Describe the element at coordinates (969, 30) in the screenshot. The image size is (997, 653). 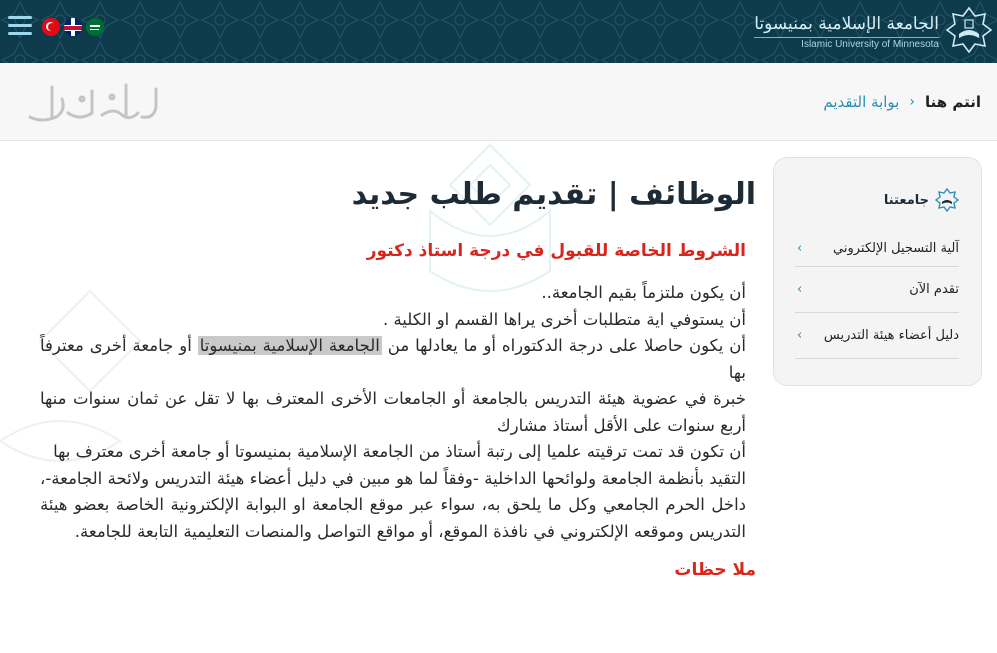
I see `university-emblem-icon` at that location.